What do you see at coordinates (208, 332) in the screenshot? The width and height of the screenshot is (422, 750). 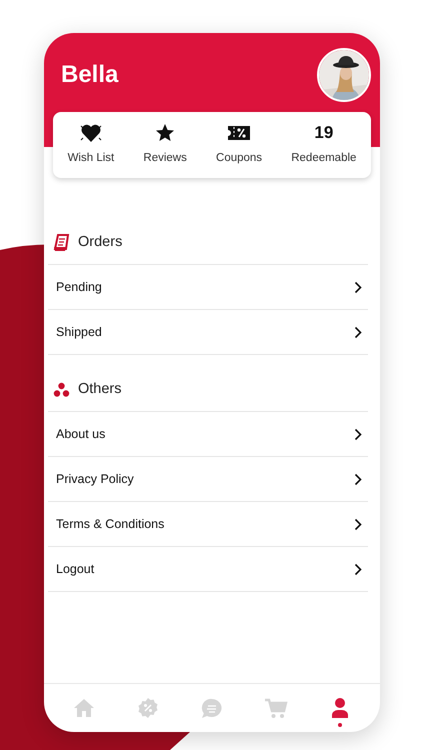 I see `menu-item: Shipped` at bounding box center [208, 332].